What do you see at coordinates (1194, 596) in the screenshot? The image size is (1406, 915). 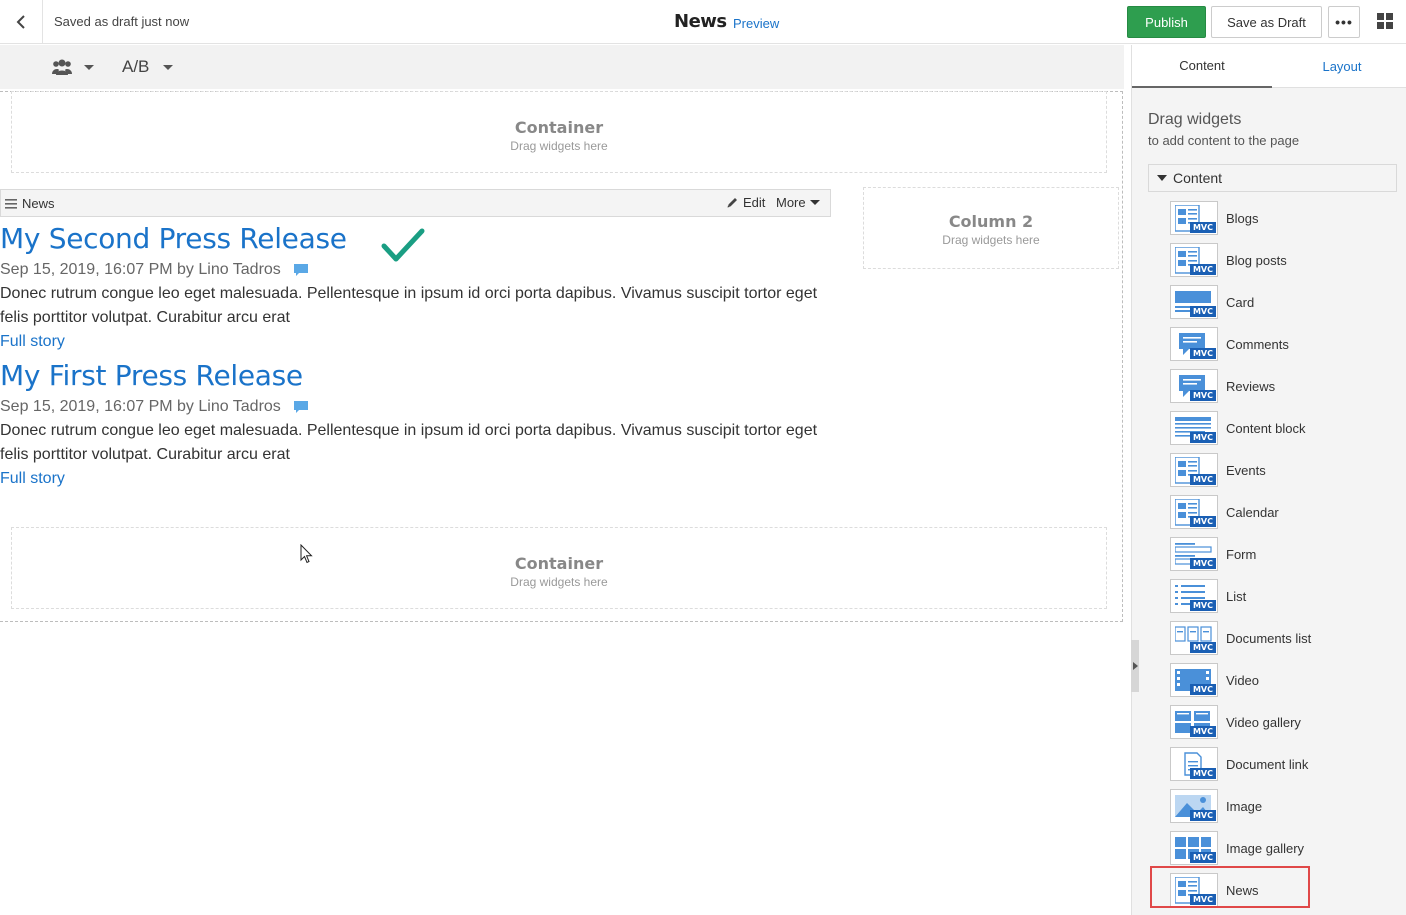 I see `list-icon: MVC` at bounding box center [1194, 596].